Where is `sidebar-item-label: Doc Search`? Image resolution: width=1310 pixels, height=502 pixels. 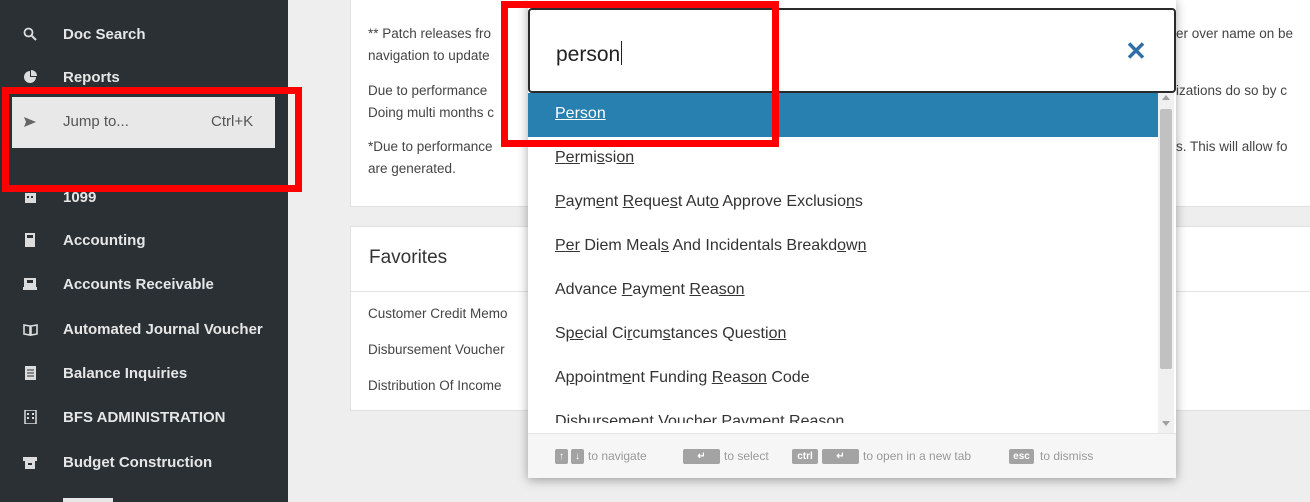 sidebar-item-label: Doc Search is located at coordinates (104, 34).